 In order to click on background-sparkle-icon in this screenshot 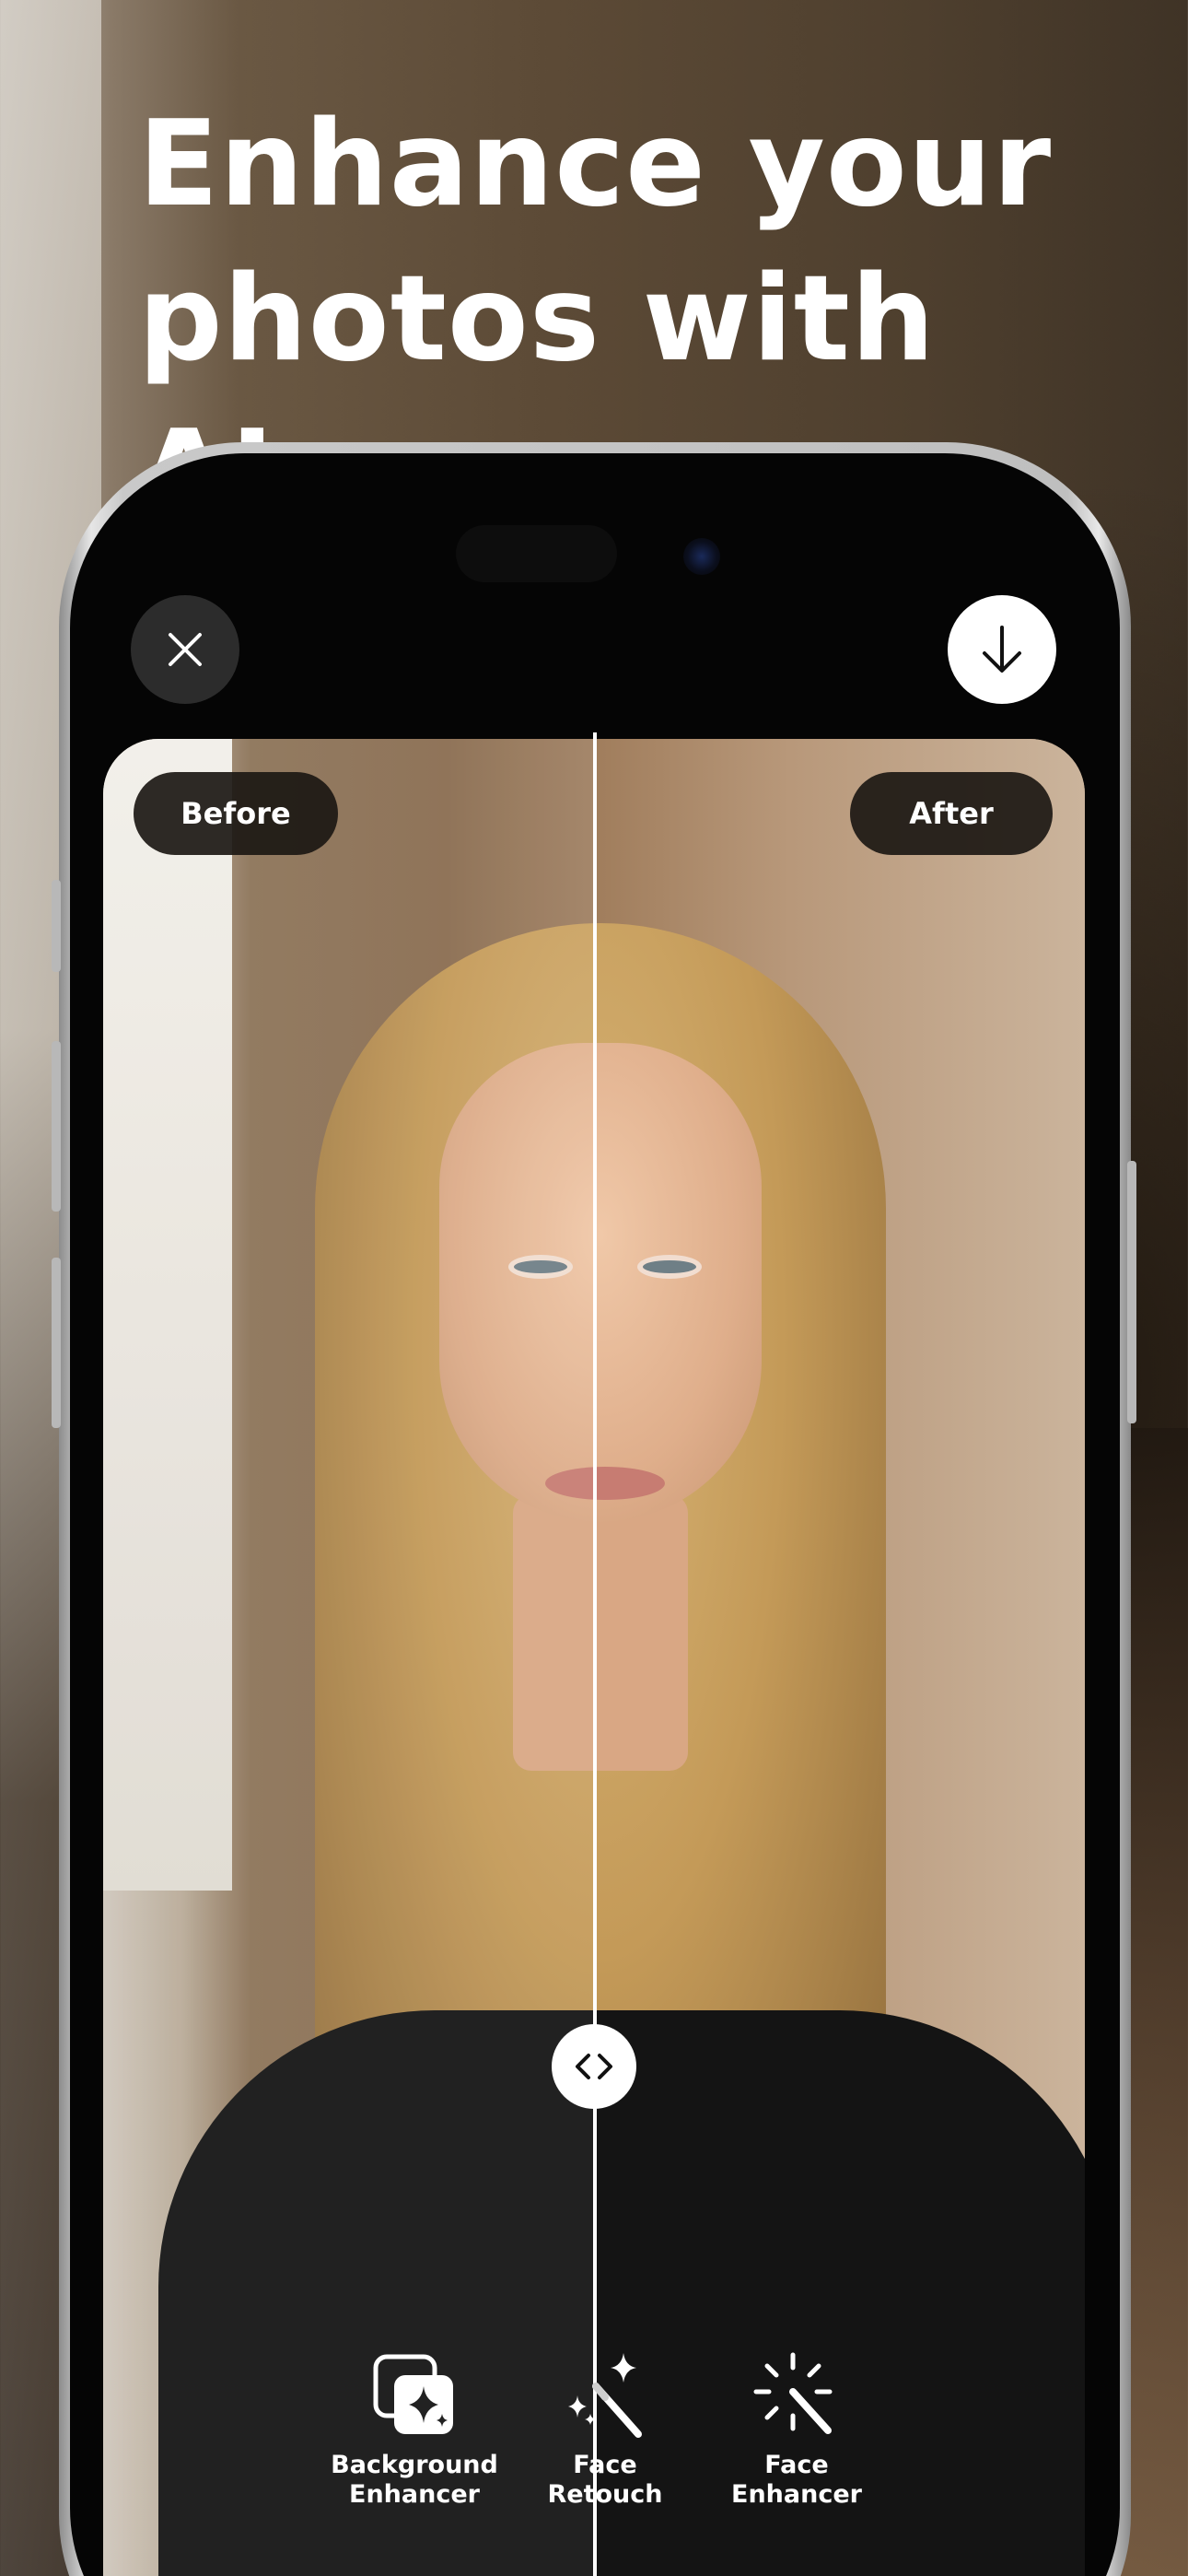, I will do `click(413, 2394)`.